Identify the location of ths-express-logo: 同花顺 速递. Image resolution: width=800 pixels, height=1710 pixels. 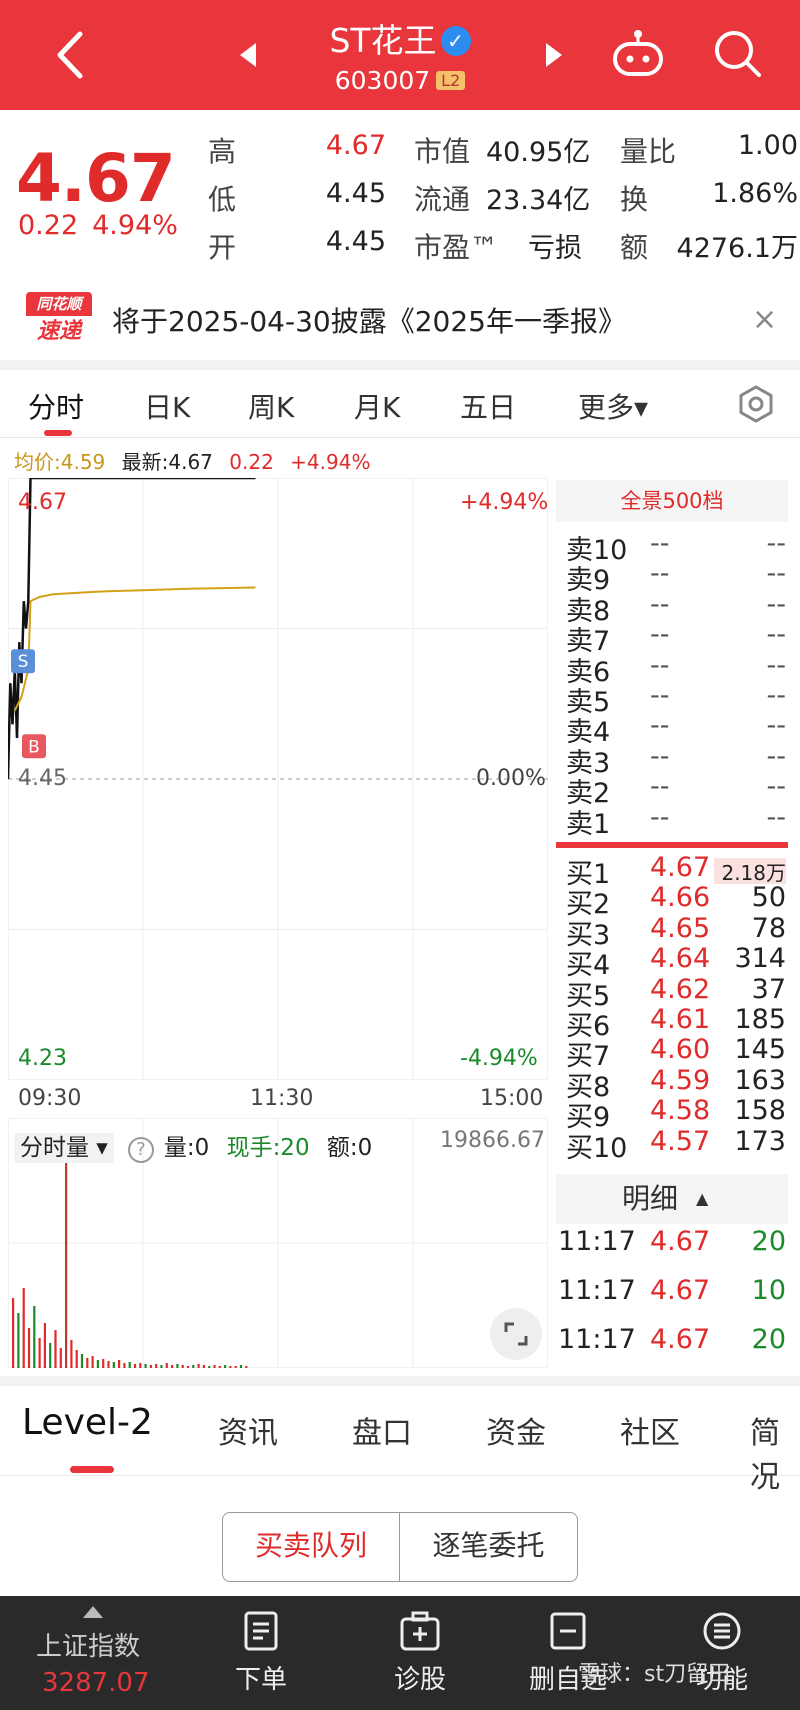
(59, 320).